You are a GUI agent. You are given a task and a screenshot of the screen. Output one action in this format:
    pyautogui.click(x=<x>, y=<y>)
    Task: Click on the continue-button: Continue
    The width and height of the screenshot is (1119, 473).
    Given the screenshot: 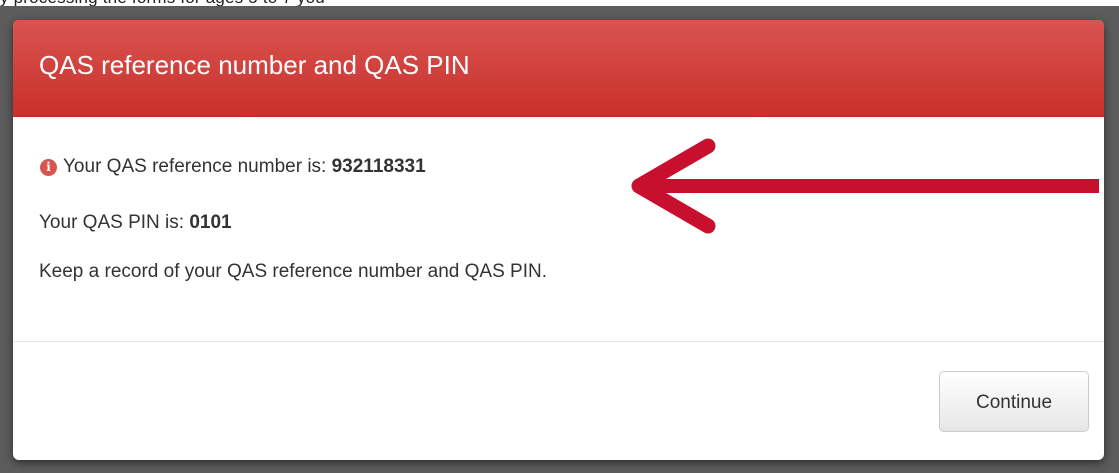 What is the action you would take?
    pyautogui.click(x=1014, y=401)
    